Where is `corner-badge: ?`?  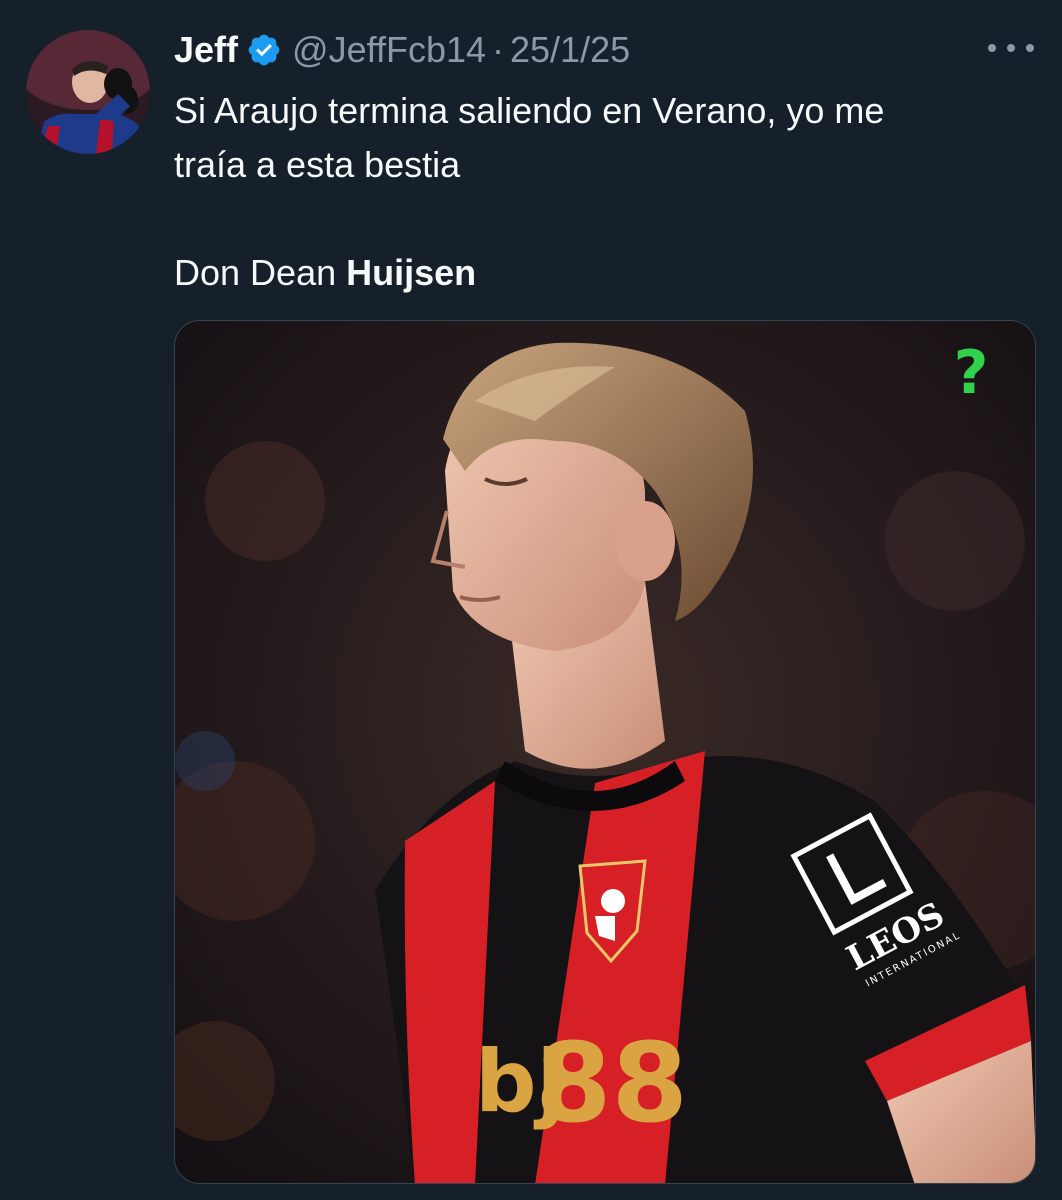
corner-badge: ? is located at coordinates (971, 373).